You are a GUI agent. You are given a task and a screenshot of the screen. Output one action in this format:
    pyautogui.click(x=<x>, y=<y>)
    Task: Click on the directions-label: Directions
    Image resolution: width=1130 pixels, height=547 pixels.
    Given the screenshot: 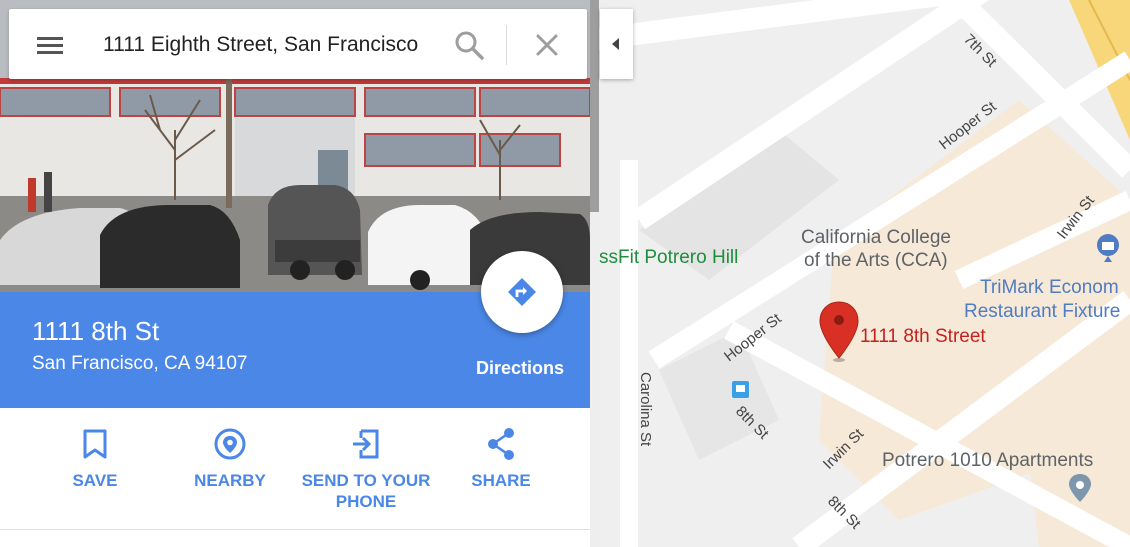 What is the action you would take?
    pyautogui.click(x=520, y=368)
    